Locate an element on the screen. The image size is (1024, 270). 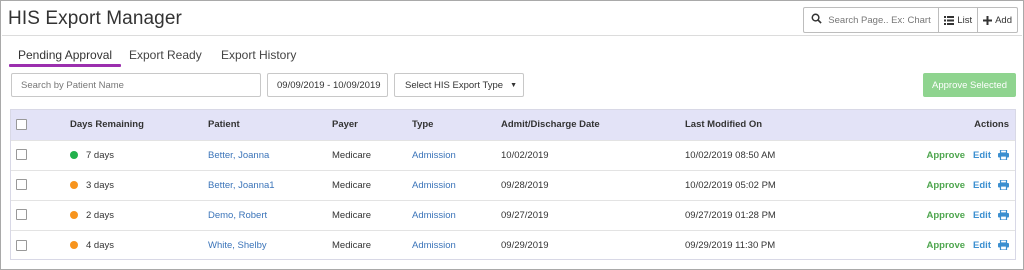
last-modified: 10/02/2019 05:02 PM is located at coordinates (730, 185).